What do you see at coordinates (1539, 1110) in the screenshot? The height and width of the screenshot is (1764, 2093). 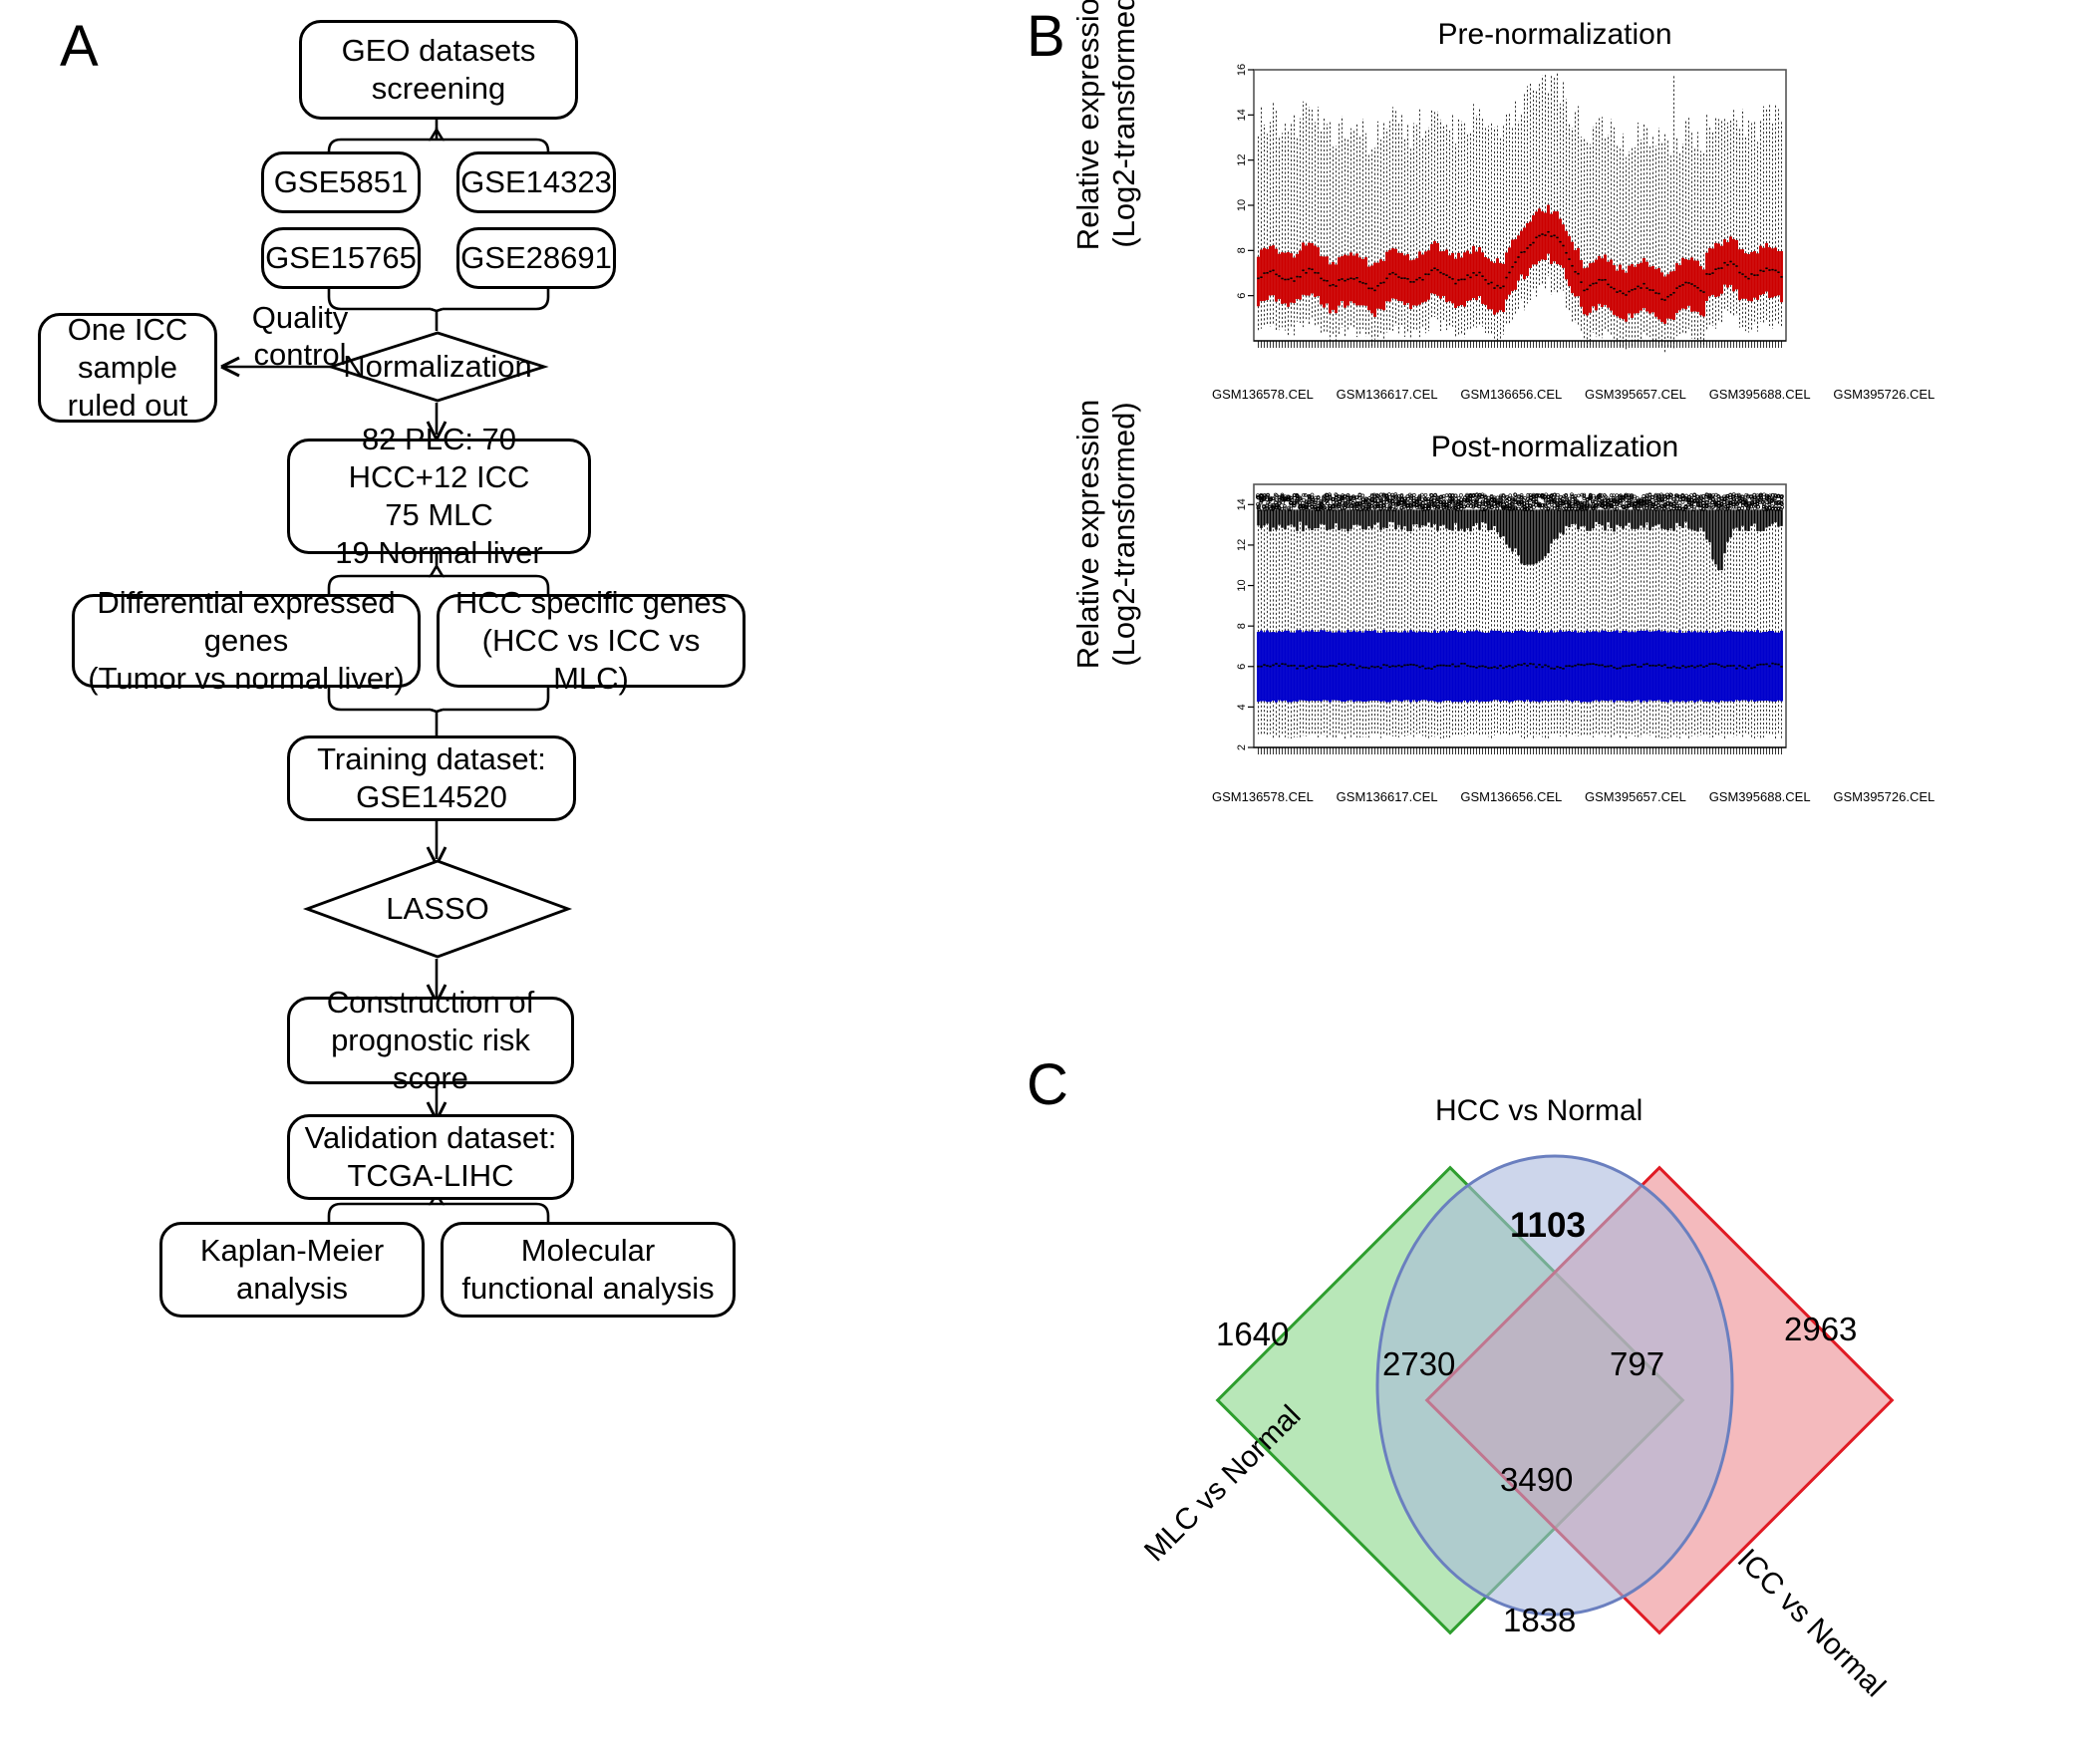 I see `venn-set-label-hcc: HCC vs Normal` at bounding box center [1539, 1110].